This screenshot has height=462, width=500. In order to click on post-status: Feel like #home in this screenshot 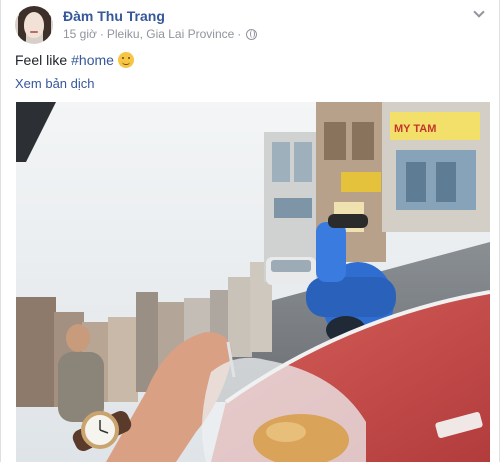, I will do `click(74, 60)`.